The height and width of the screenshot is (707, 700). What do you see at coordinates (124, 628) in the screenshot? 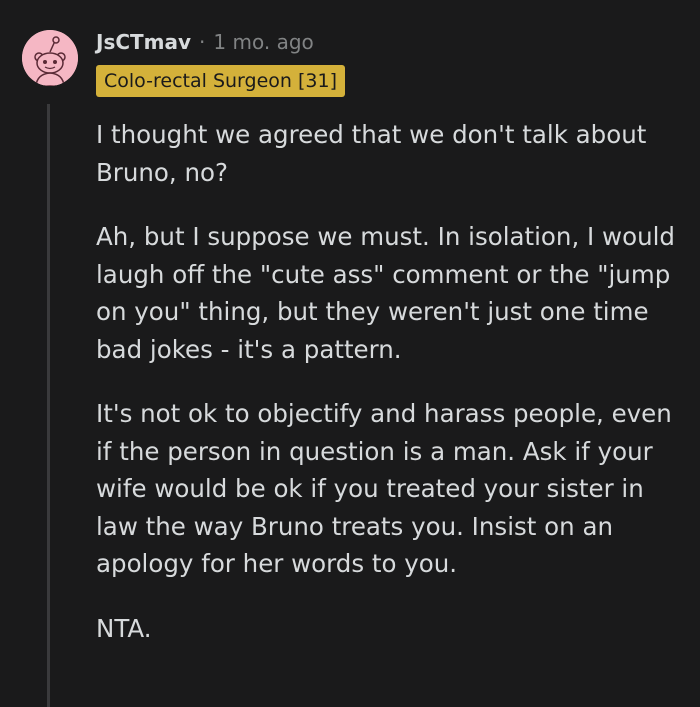
I see `comment-paragraph: NTA.` at bounding box center [124, 628].